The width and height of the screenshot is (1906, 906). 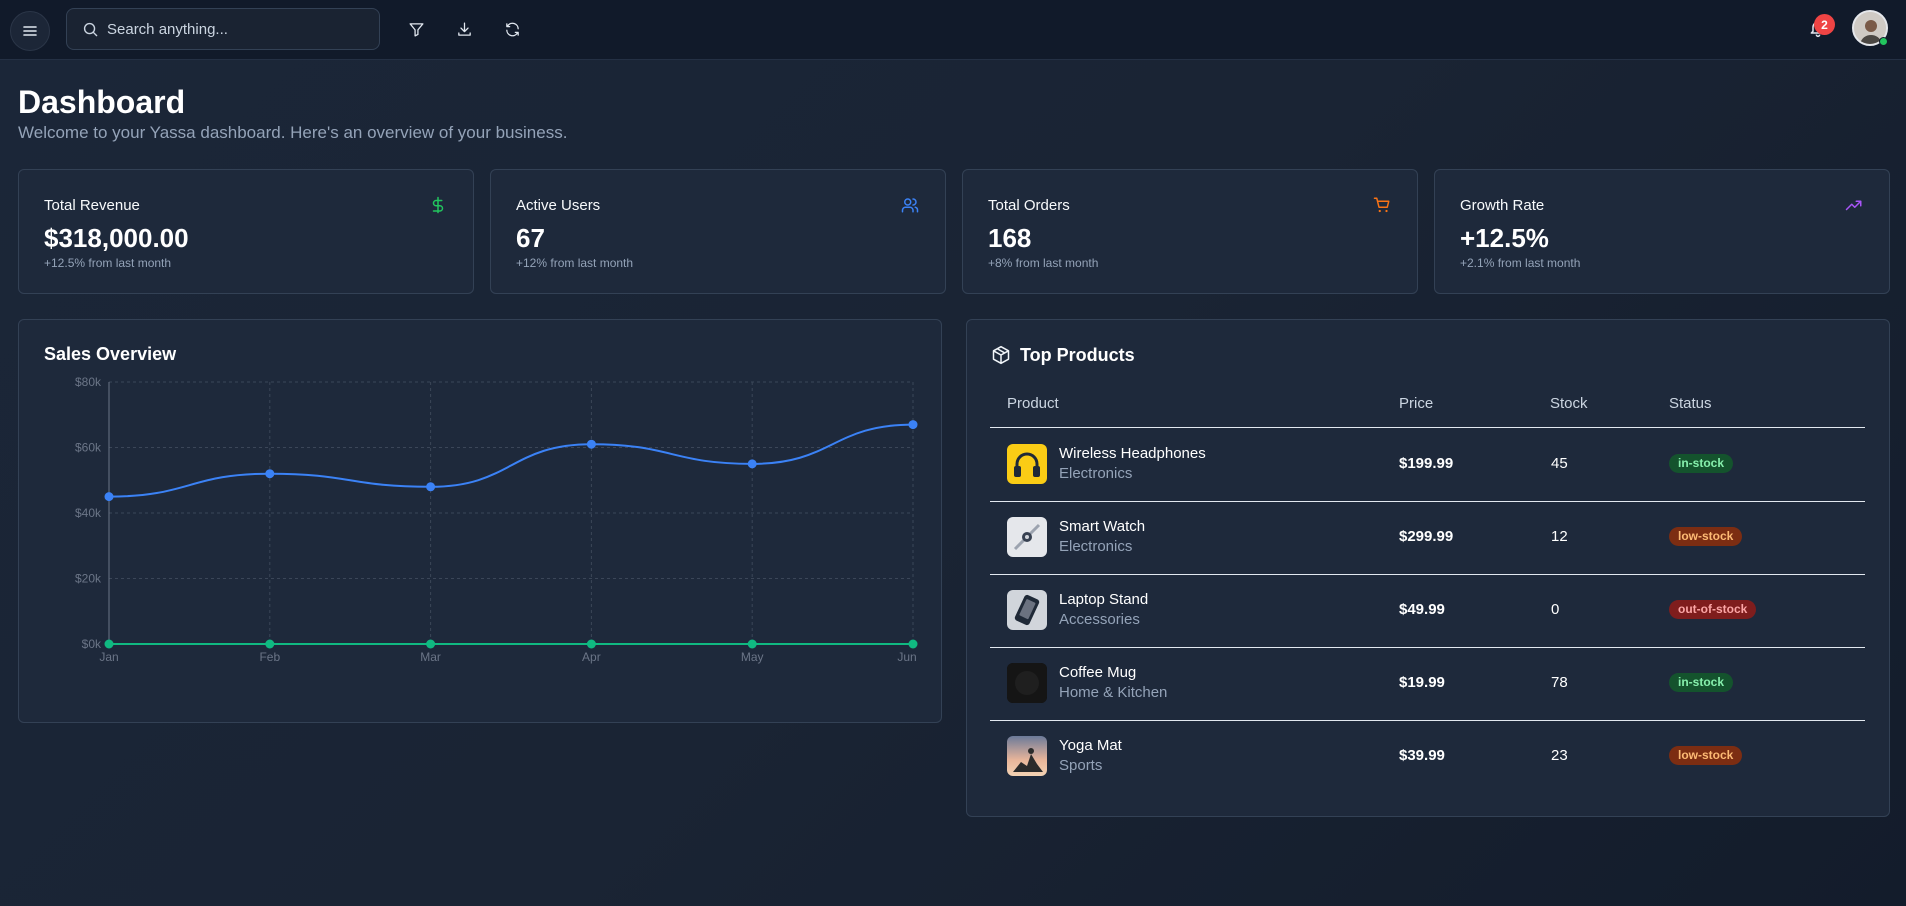 What do you see at coordinates (92, 644) in the screenshot?
I see `y-tick-label: $0k` at bounding box center [92, 644].